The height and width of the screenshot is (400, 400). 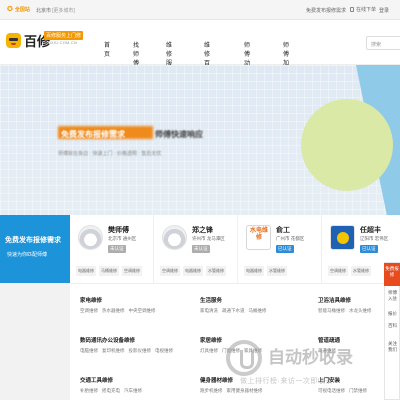 I want to click on category-item: 疏通下水道, so click(x=233, y=311).